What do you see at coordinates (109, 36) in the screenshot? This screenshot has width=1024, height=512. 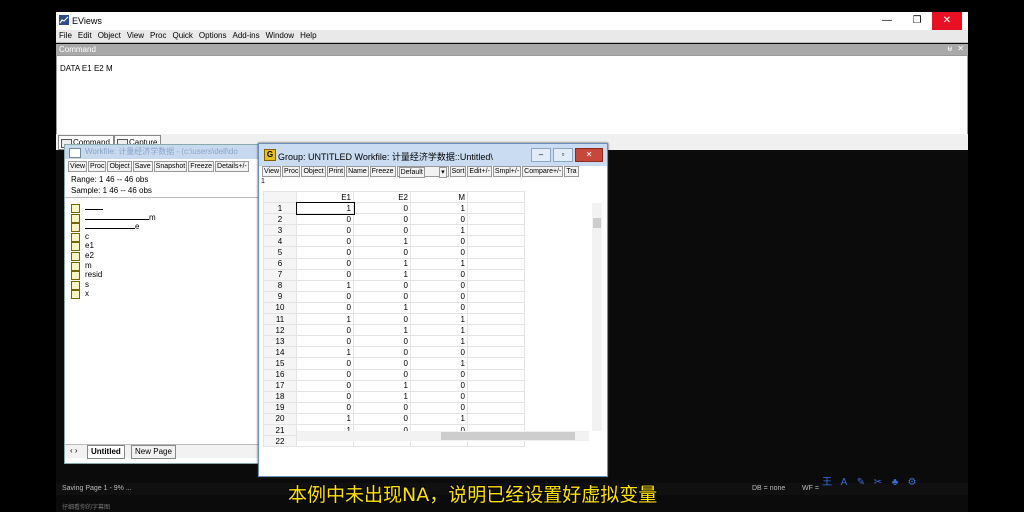 I see `menu-object: Object` at bounding box center [109, 36].